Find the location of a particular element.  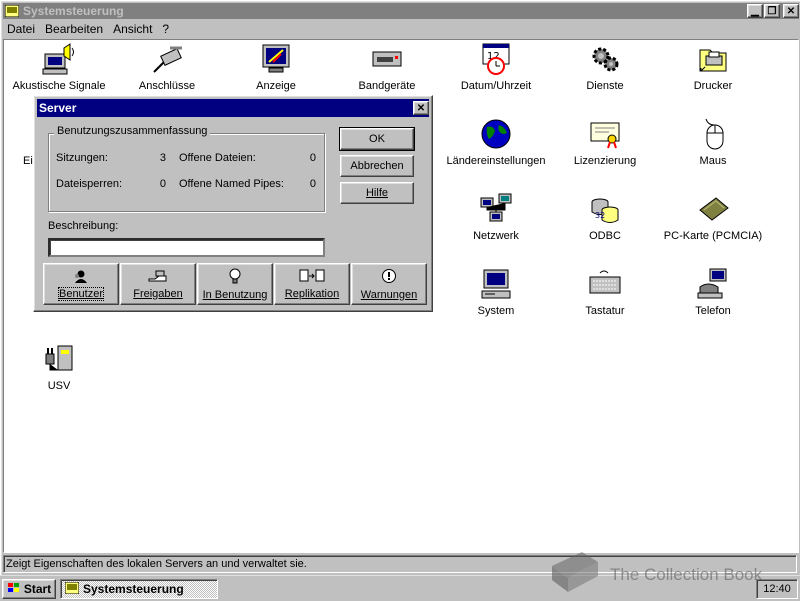

alert-icon is located at coordinates (389, 277).